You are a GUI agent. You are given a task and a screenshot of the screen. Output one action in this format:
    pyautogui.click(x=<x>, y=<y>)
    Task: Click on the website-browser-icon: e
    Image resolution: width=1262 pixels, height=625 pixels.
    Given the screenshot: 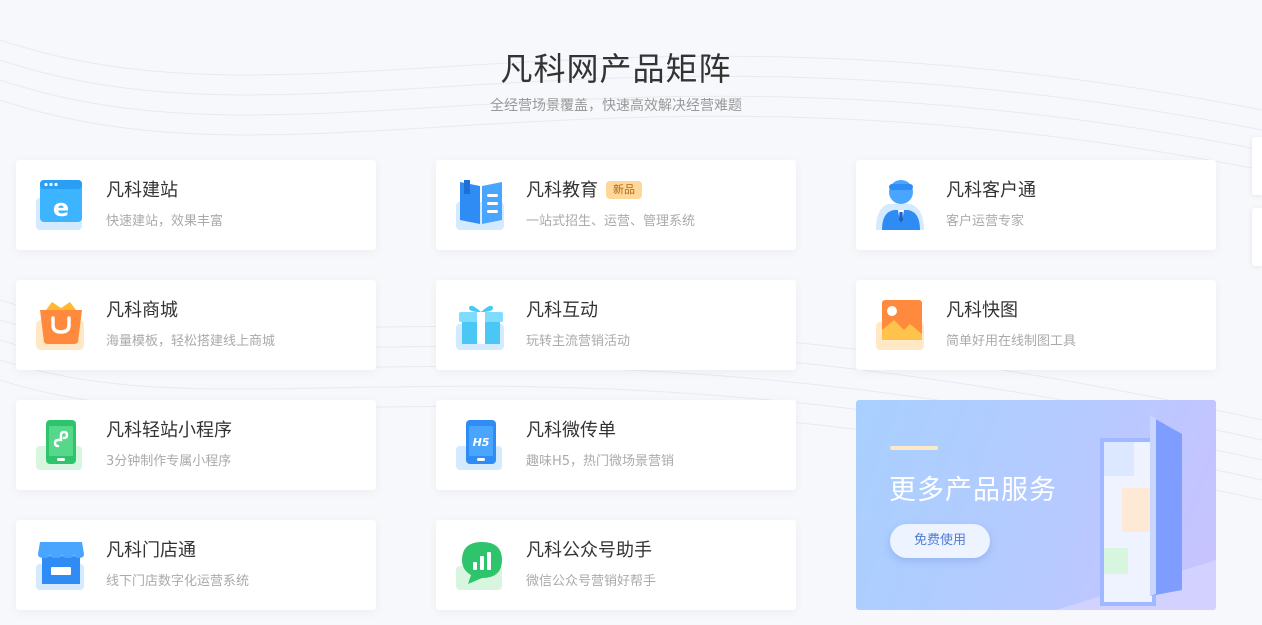 What is the action you would take?
    pyautogui.click(x=59, y=205)
    